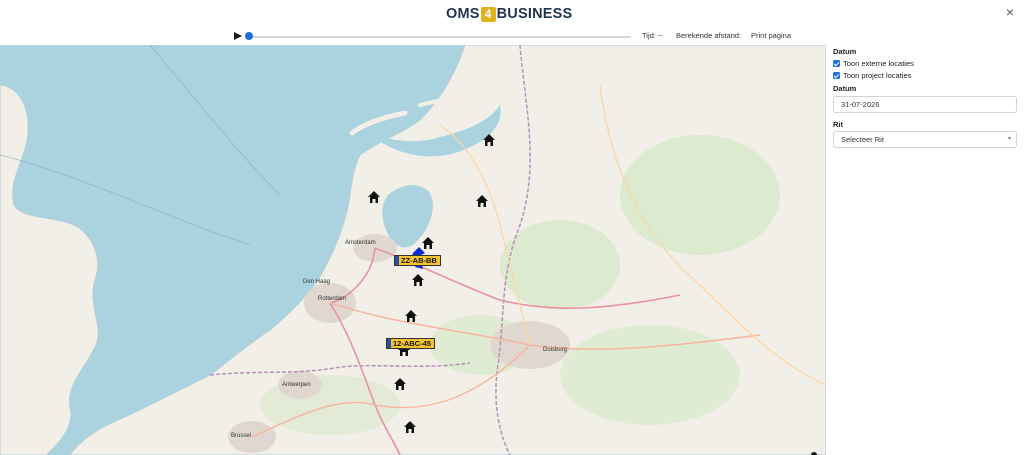  Describe the element at coordinates (296, 385) in the screenshot. I see `map-label-antwerpen: Antwerpen` at that location.